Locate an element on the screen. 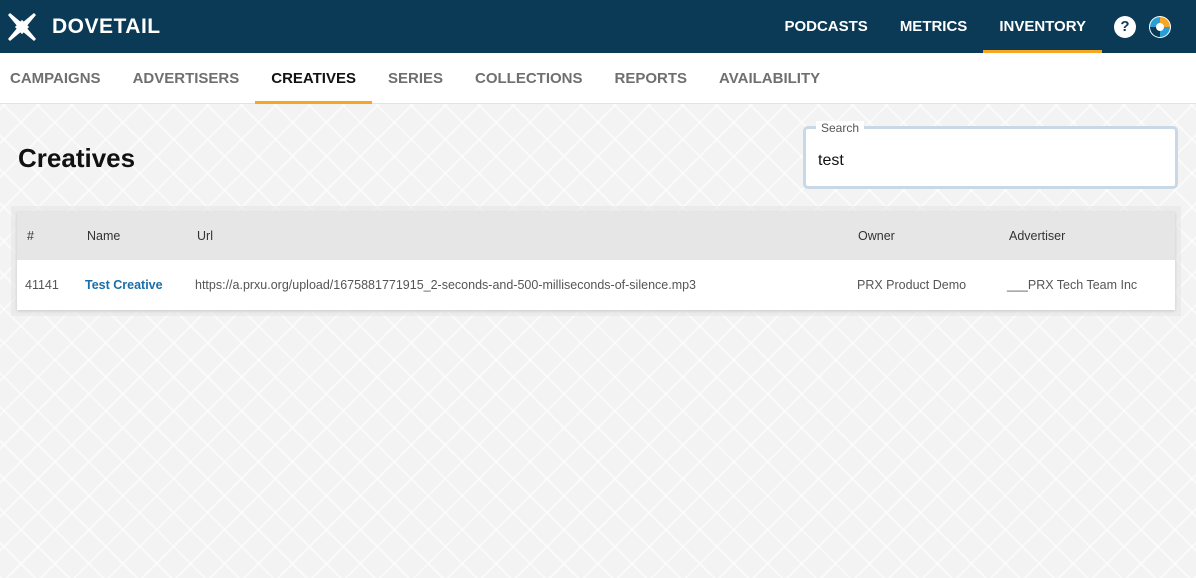 Image resolution: width=1196 pixels, height=578 pixels. user-avatar-icon is located at coordinates (1160, 27).